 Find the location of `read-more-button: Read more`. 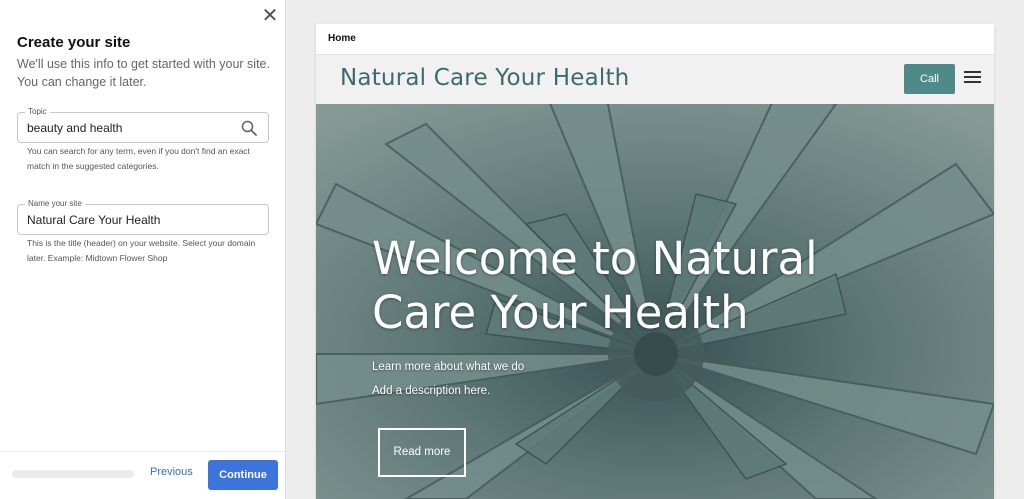

read-more-button: Read more is located at coordinates (422, 452).